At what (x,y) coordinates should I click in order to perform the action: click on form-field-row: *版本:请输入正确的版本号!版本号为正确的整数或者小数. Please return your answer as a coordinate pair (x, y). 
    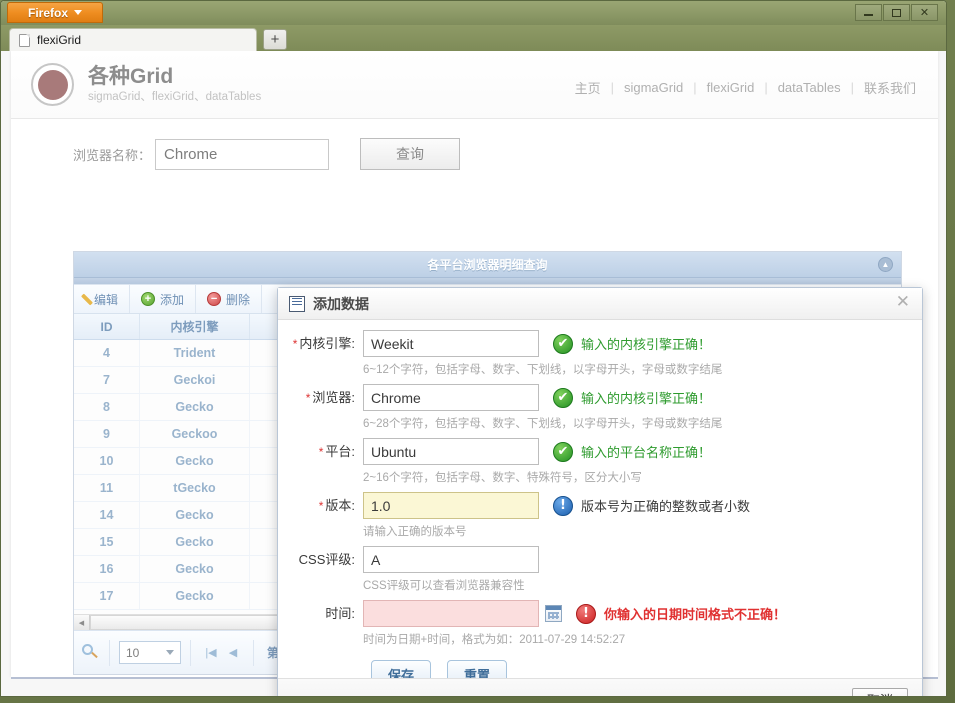
    Looking at the image, I should click on (600, 519).